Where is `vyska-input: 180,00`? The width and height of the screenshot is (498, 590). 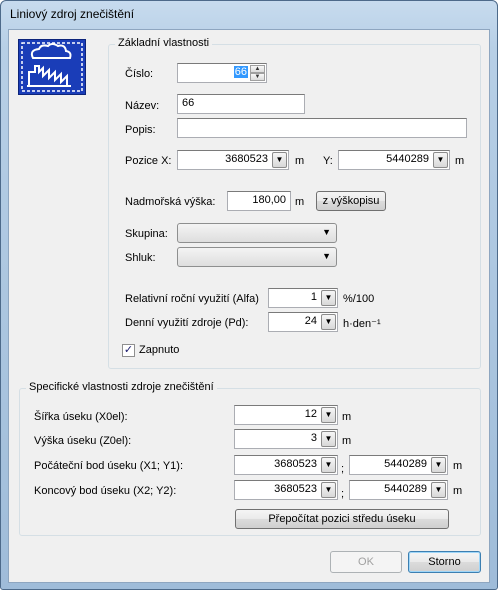
vyska-input: 180,00 is located at coordinates (259, 201).